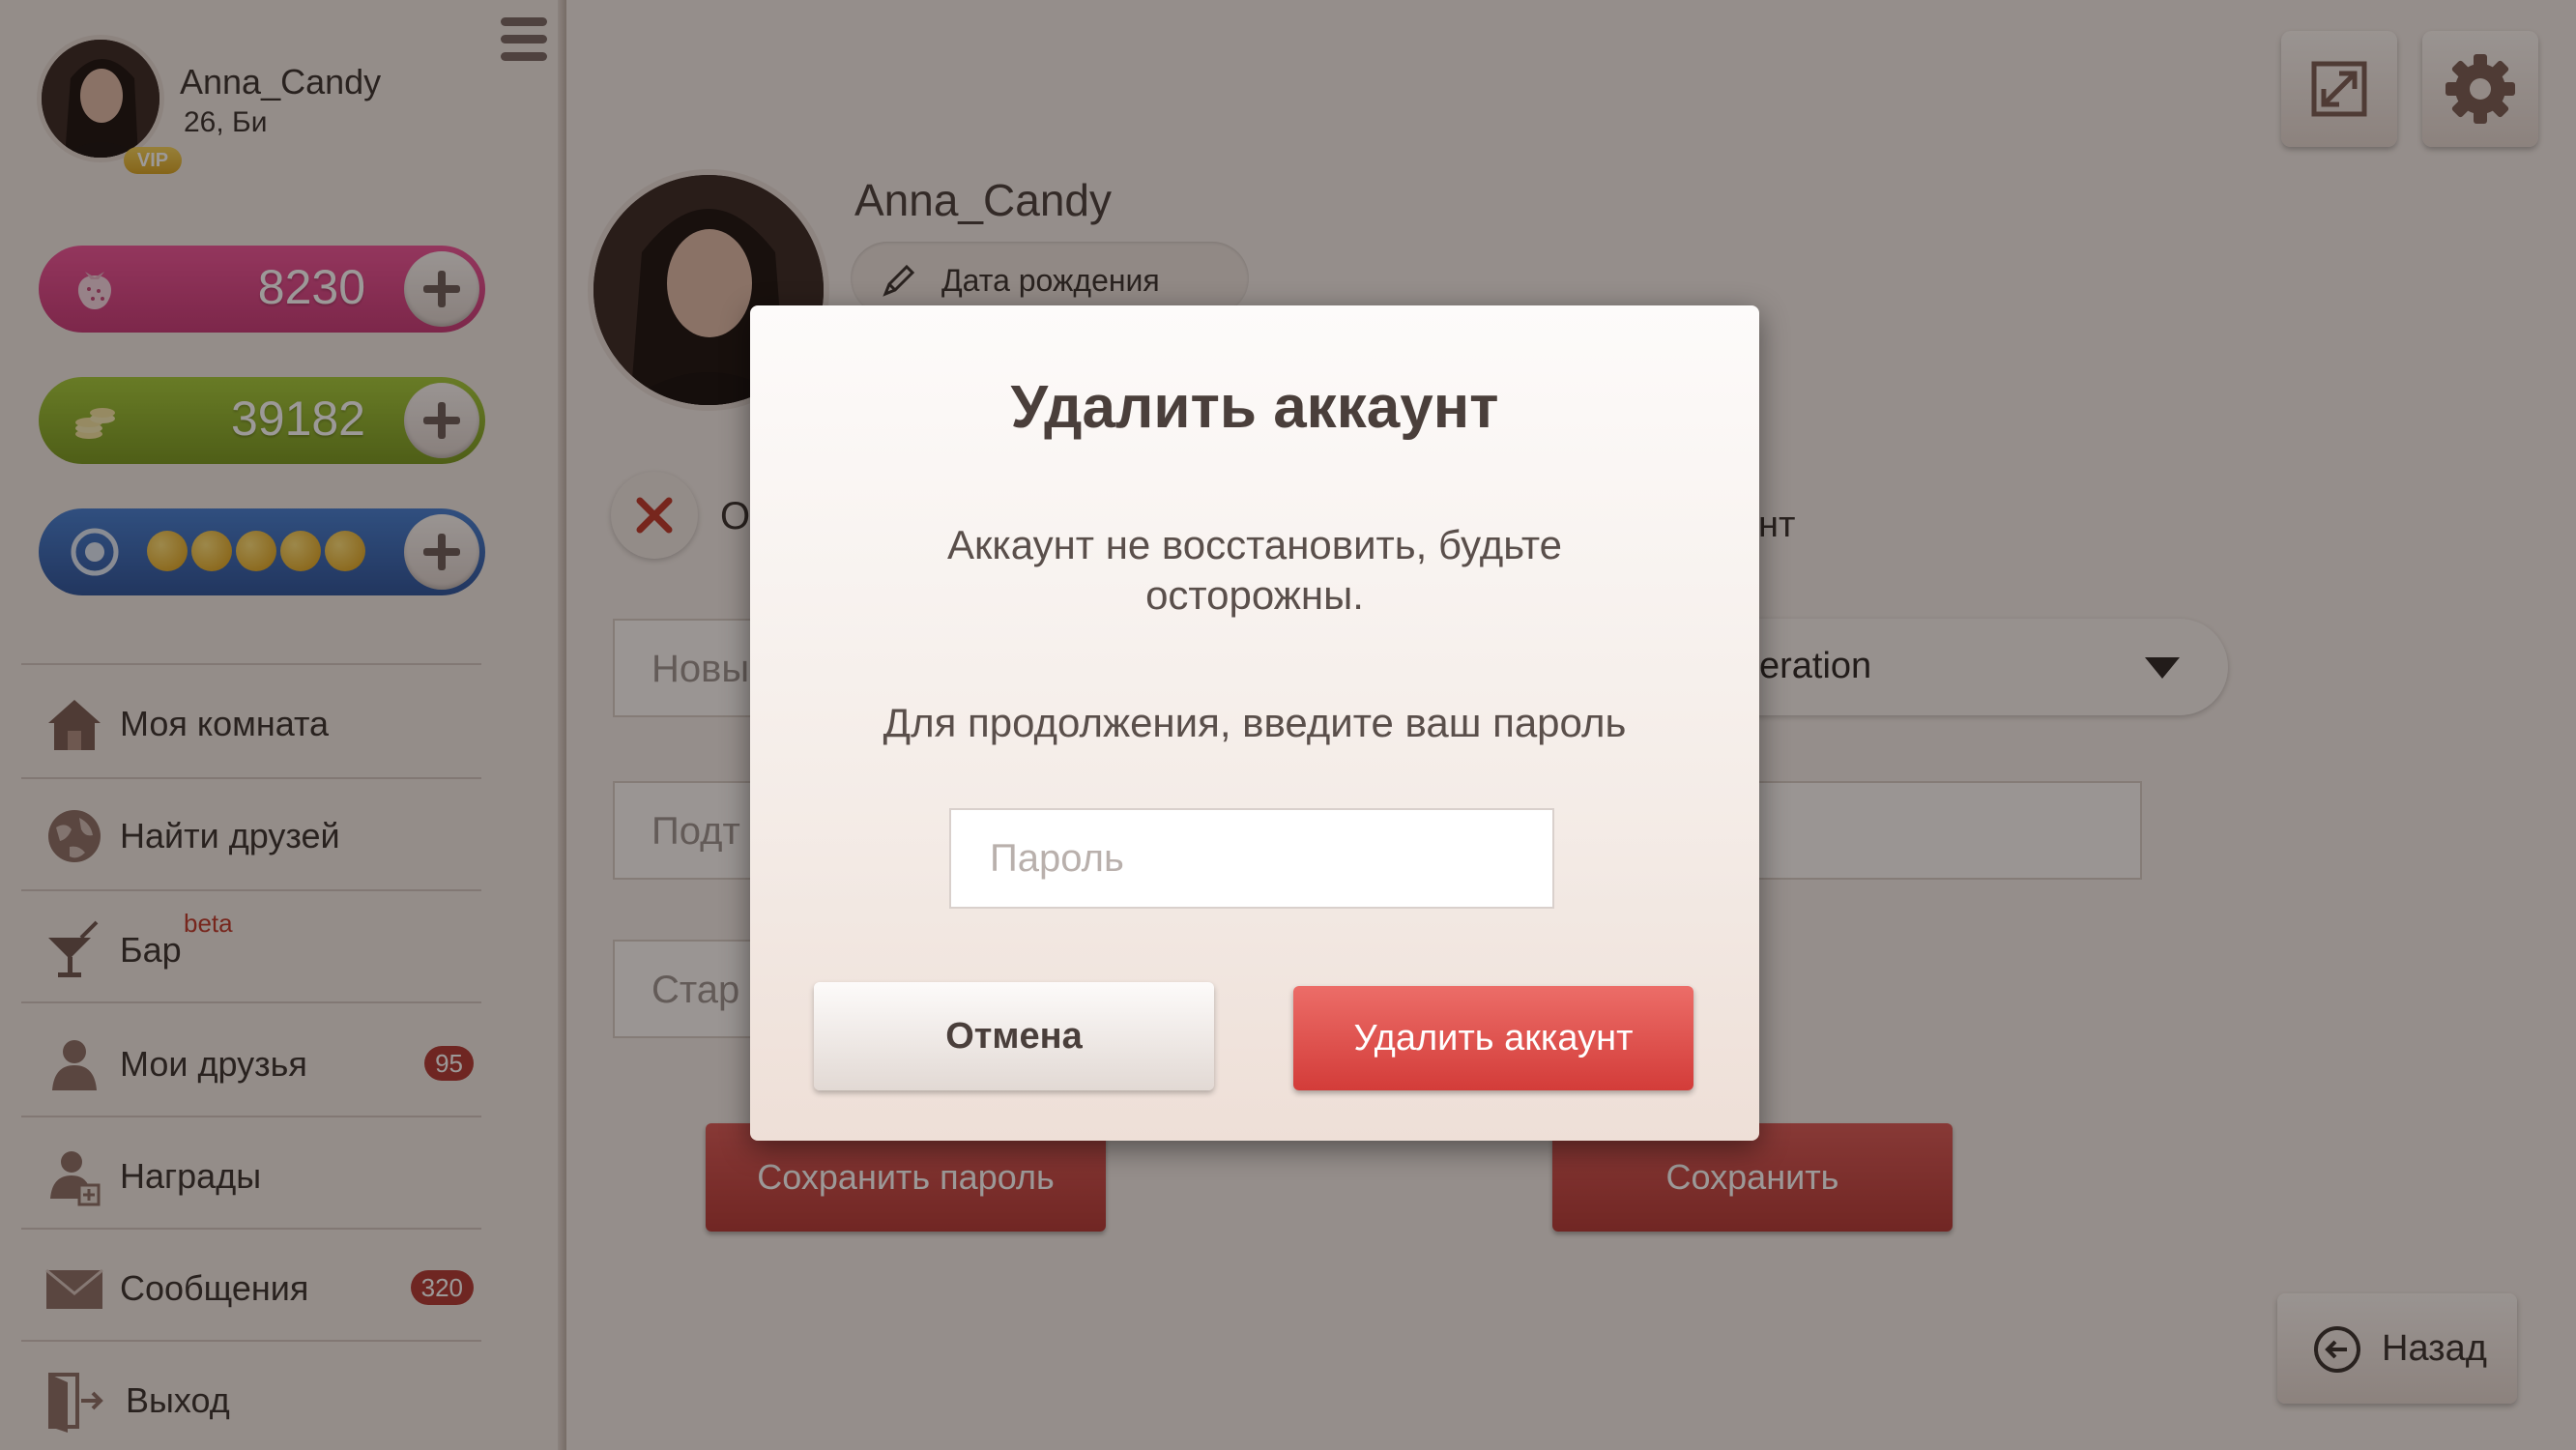 The image size is (2576, 1450). I want to click on dialog-prompt: Для продолжения, введите ваш пароль, so click(1255, 723).